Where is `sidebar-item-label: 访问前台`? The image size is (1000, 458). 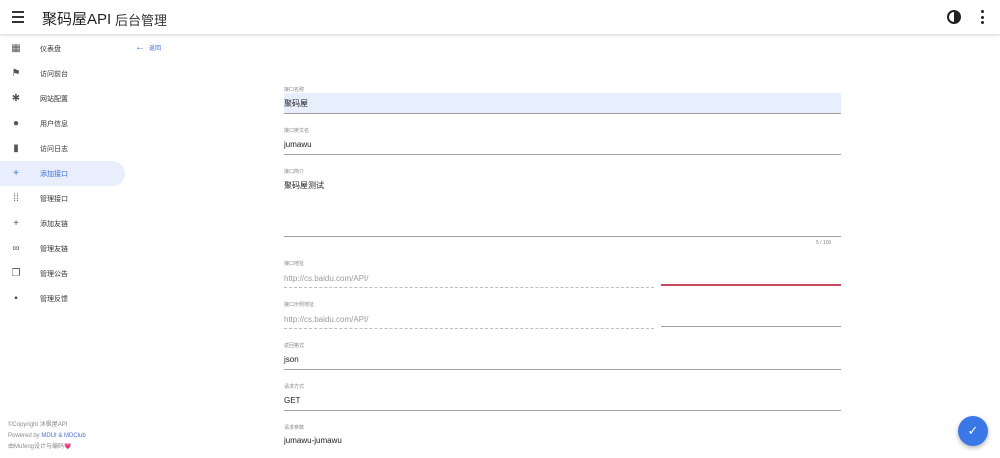
sidebar-item-label: 访问前台 is located at coordinates (54, 74).